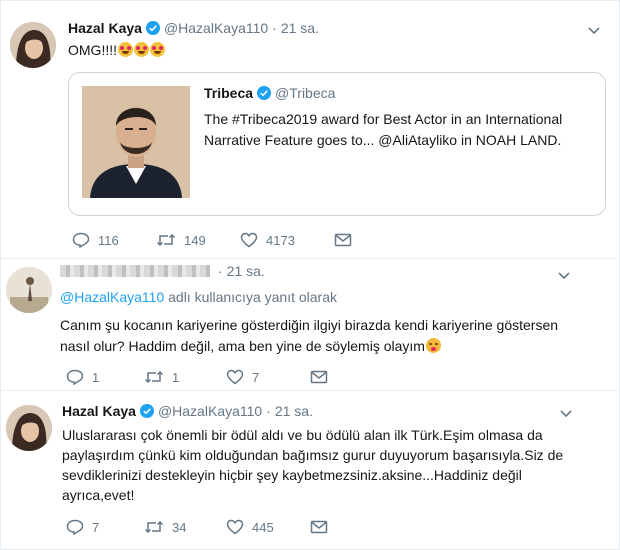 This screenshot has width=620, height=550. I want to click on actor-photo, so click(136, 142).